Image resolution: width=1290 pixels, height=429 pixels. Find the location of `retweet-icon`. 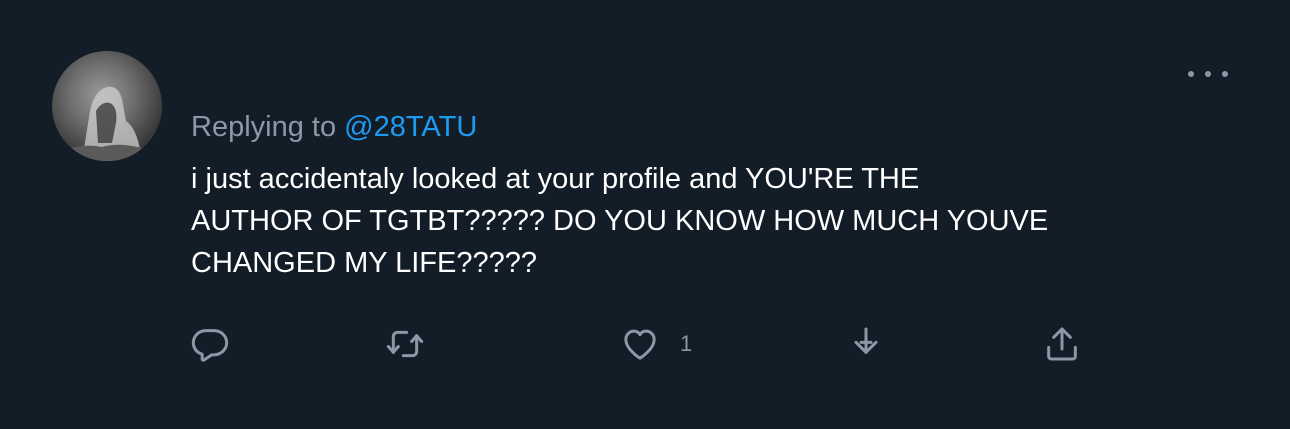

retweet-icon is located at coordinates (405, 344).